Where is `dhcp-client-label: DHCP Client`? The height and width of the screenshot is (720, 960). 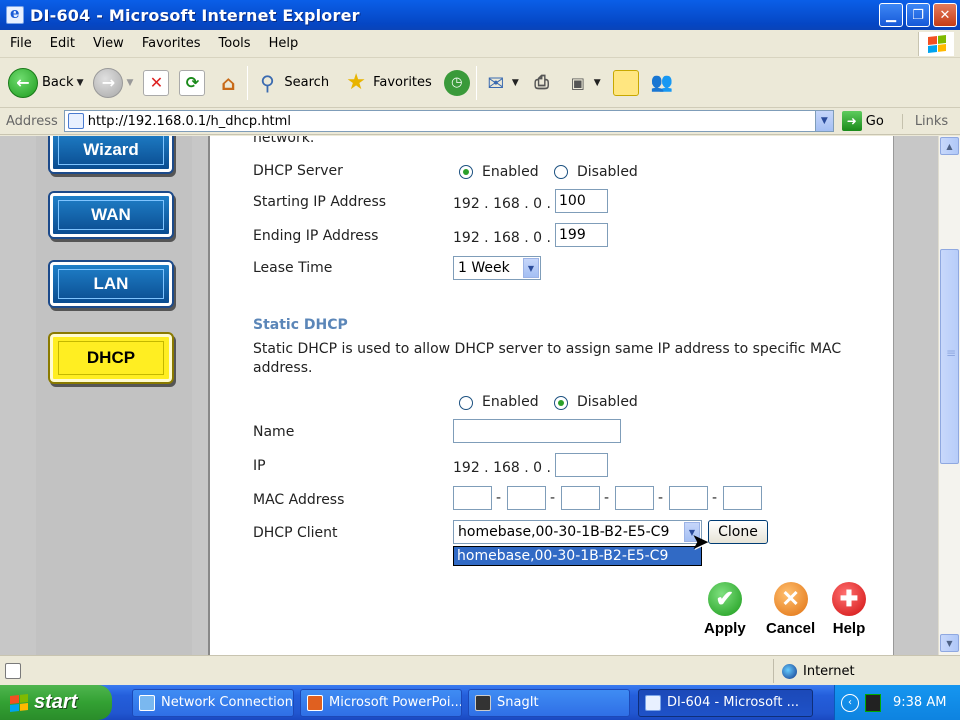
dhcp-client-label: DHCP Client is located at coordinates (295, 533).